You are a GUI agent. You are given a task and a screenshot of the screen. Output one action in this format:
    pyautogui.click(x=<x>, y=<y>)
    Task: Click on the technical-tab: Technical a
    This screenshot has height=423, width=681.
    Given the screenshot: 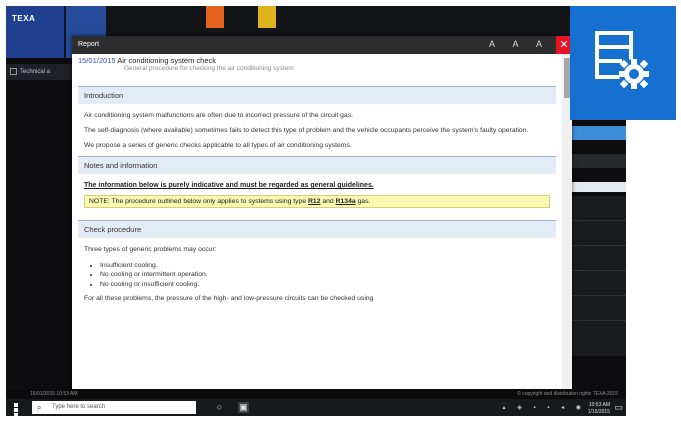 What is the action you would take?
    pyautogui.click(x=41, y=72)
    